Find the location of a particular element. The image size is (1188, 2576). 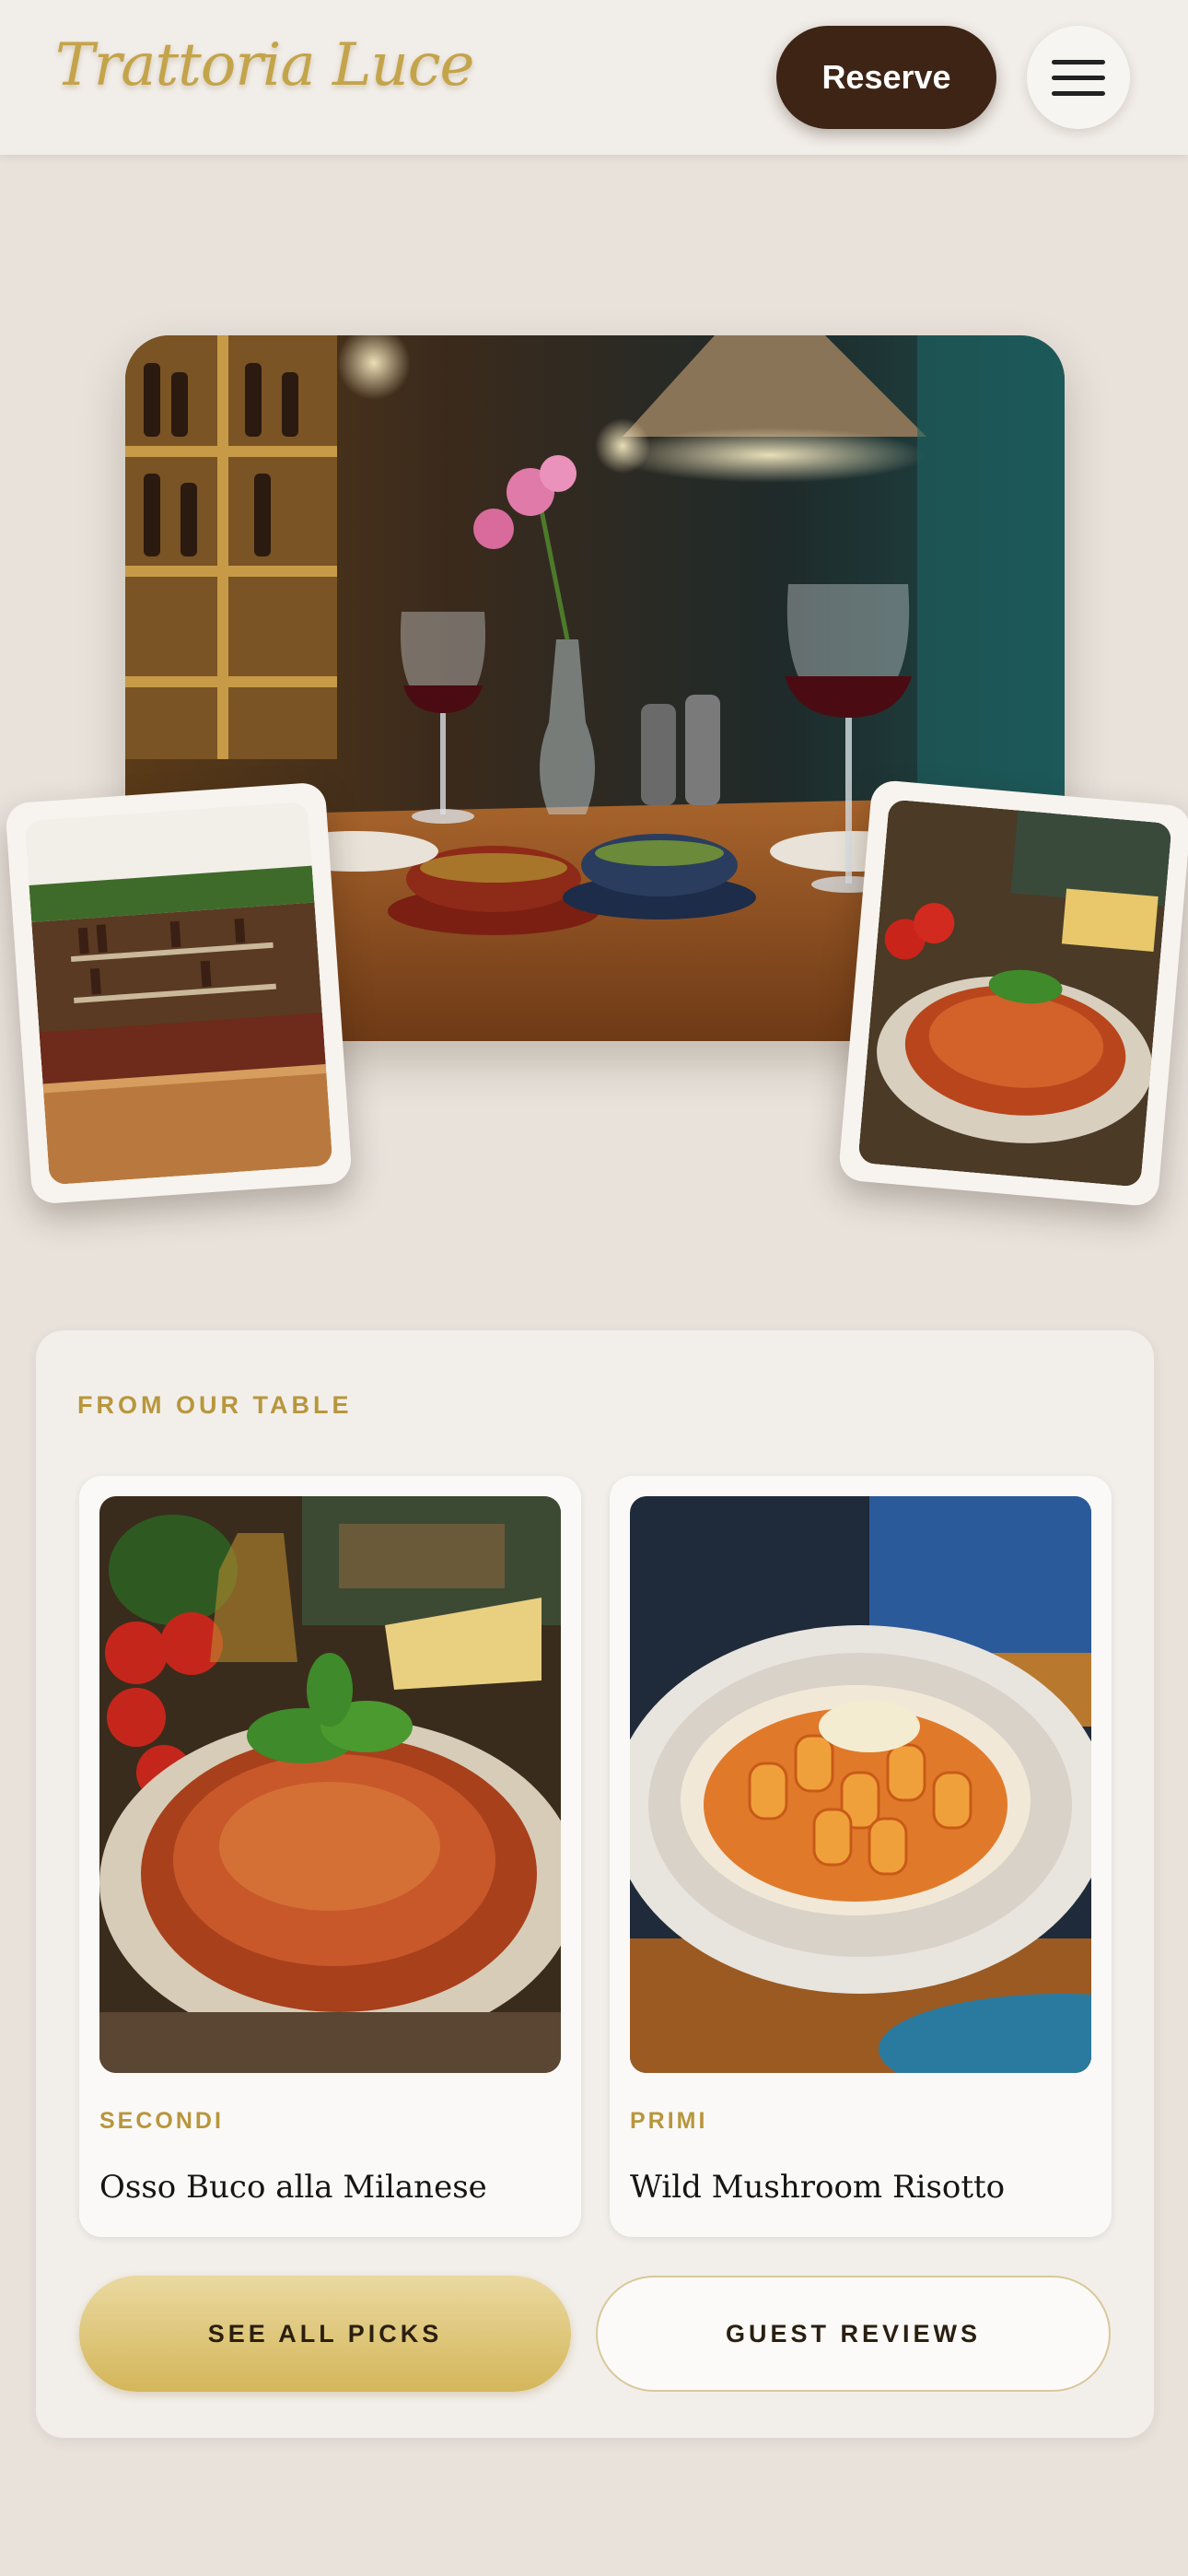

top-header: Trattoria Luce Reserve is located at coordinates (594, 77).